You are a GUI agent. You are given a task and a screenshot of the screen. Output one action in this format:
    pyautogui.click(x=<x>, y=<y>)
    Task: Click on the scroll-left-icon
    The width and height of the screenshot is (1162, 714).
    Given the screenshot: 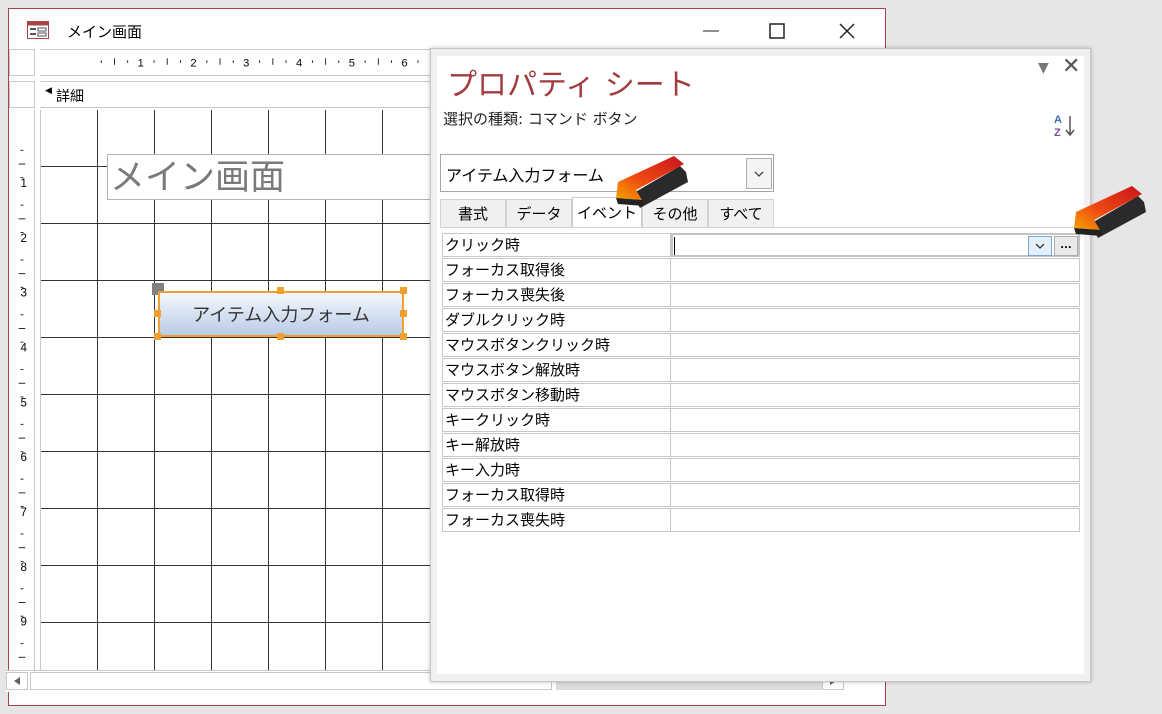 What is the action you would take?
    pyautogui.click(x=17, y=681)
    